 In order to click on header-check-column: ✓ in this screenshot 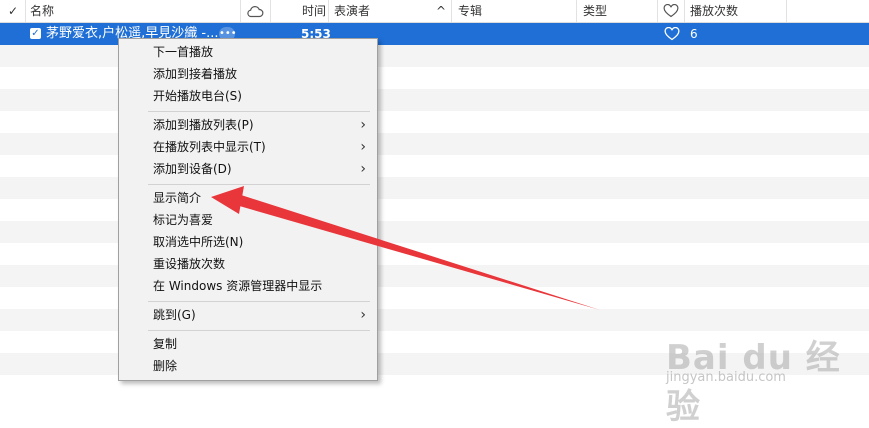, I will do `click(15, 11)`.